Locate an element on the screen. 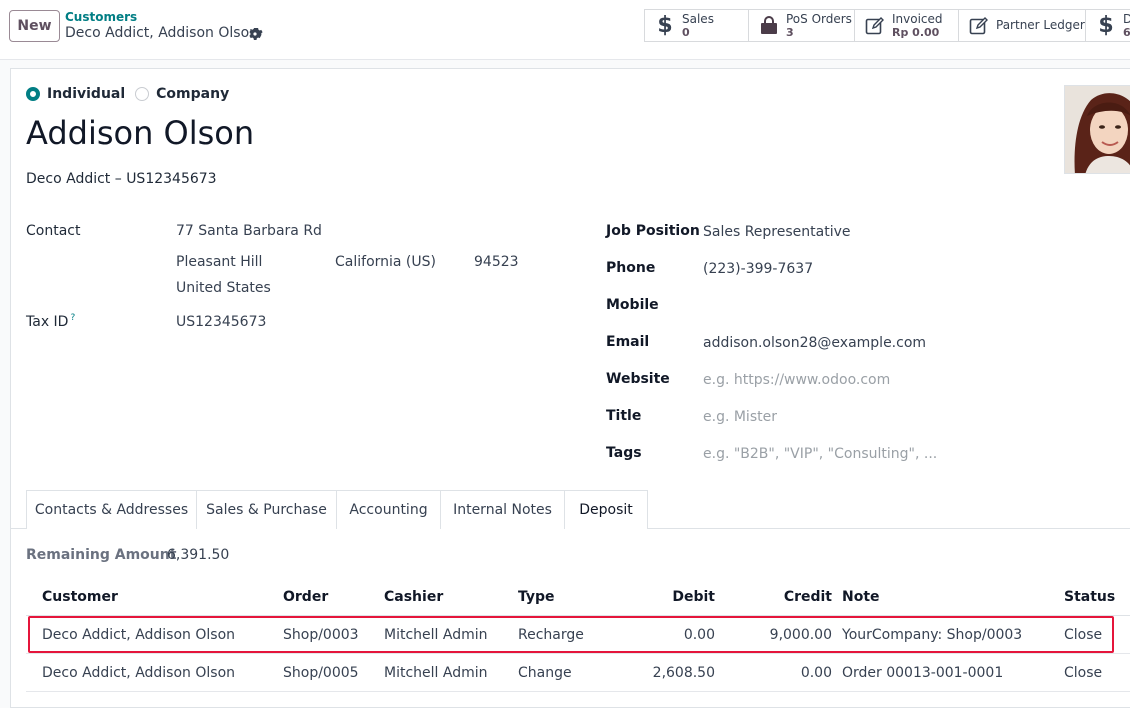 The height and width of the screenshot is (708, 1130). sales-label: Sales is located at coordinates (698, 18).